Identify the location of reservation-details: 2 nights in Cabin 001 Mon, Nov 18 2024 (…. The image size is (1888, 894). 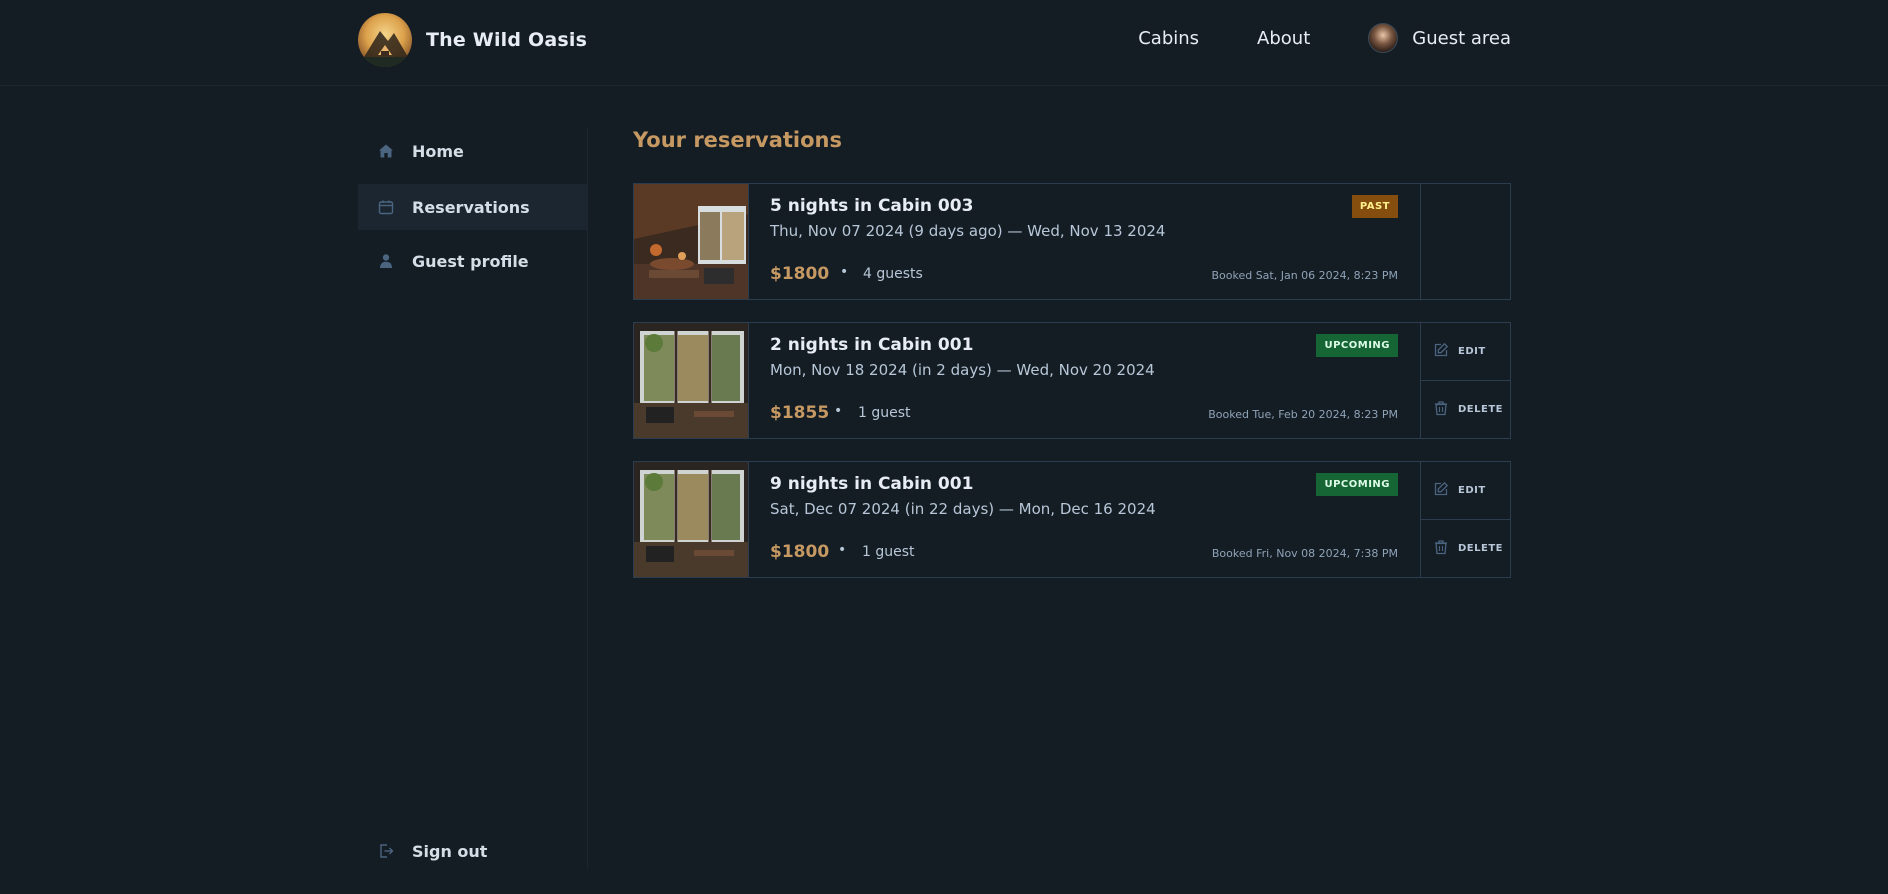
(1084, 380).